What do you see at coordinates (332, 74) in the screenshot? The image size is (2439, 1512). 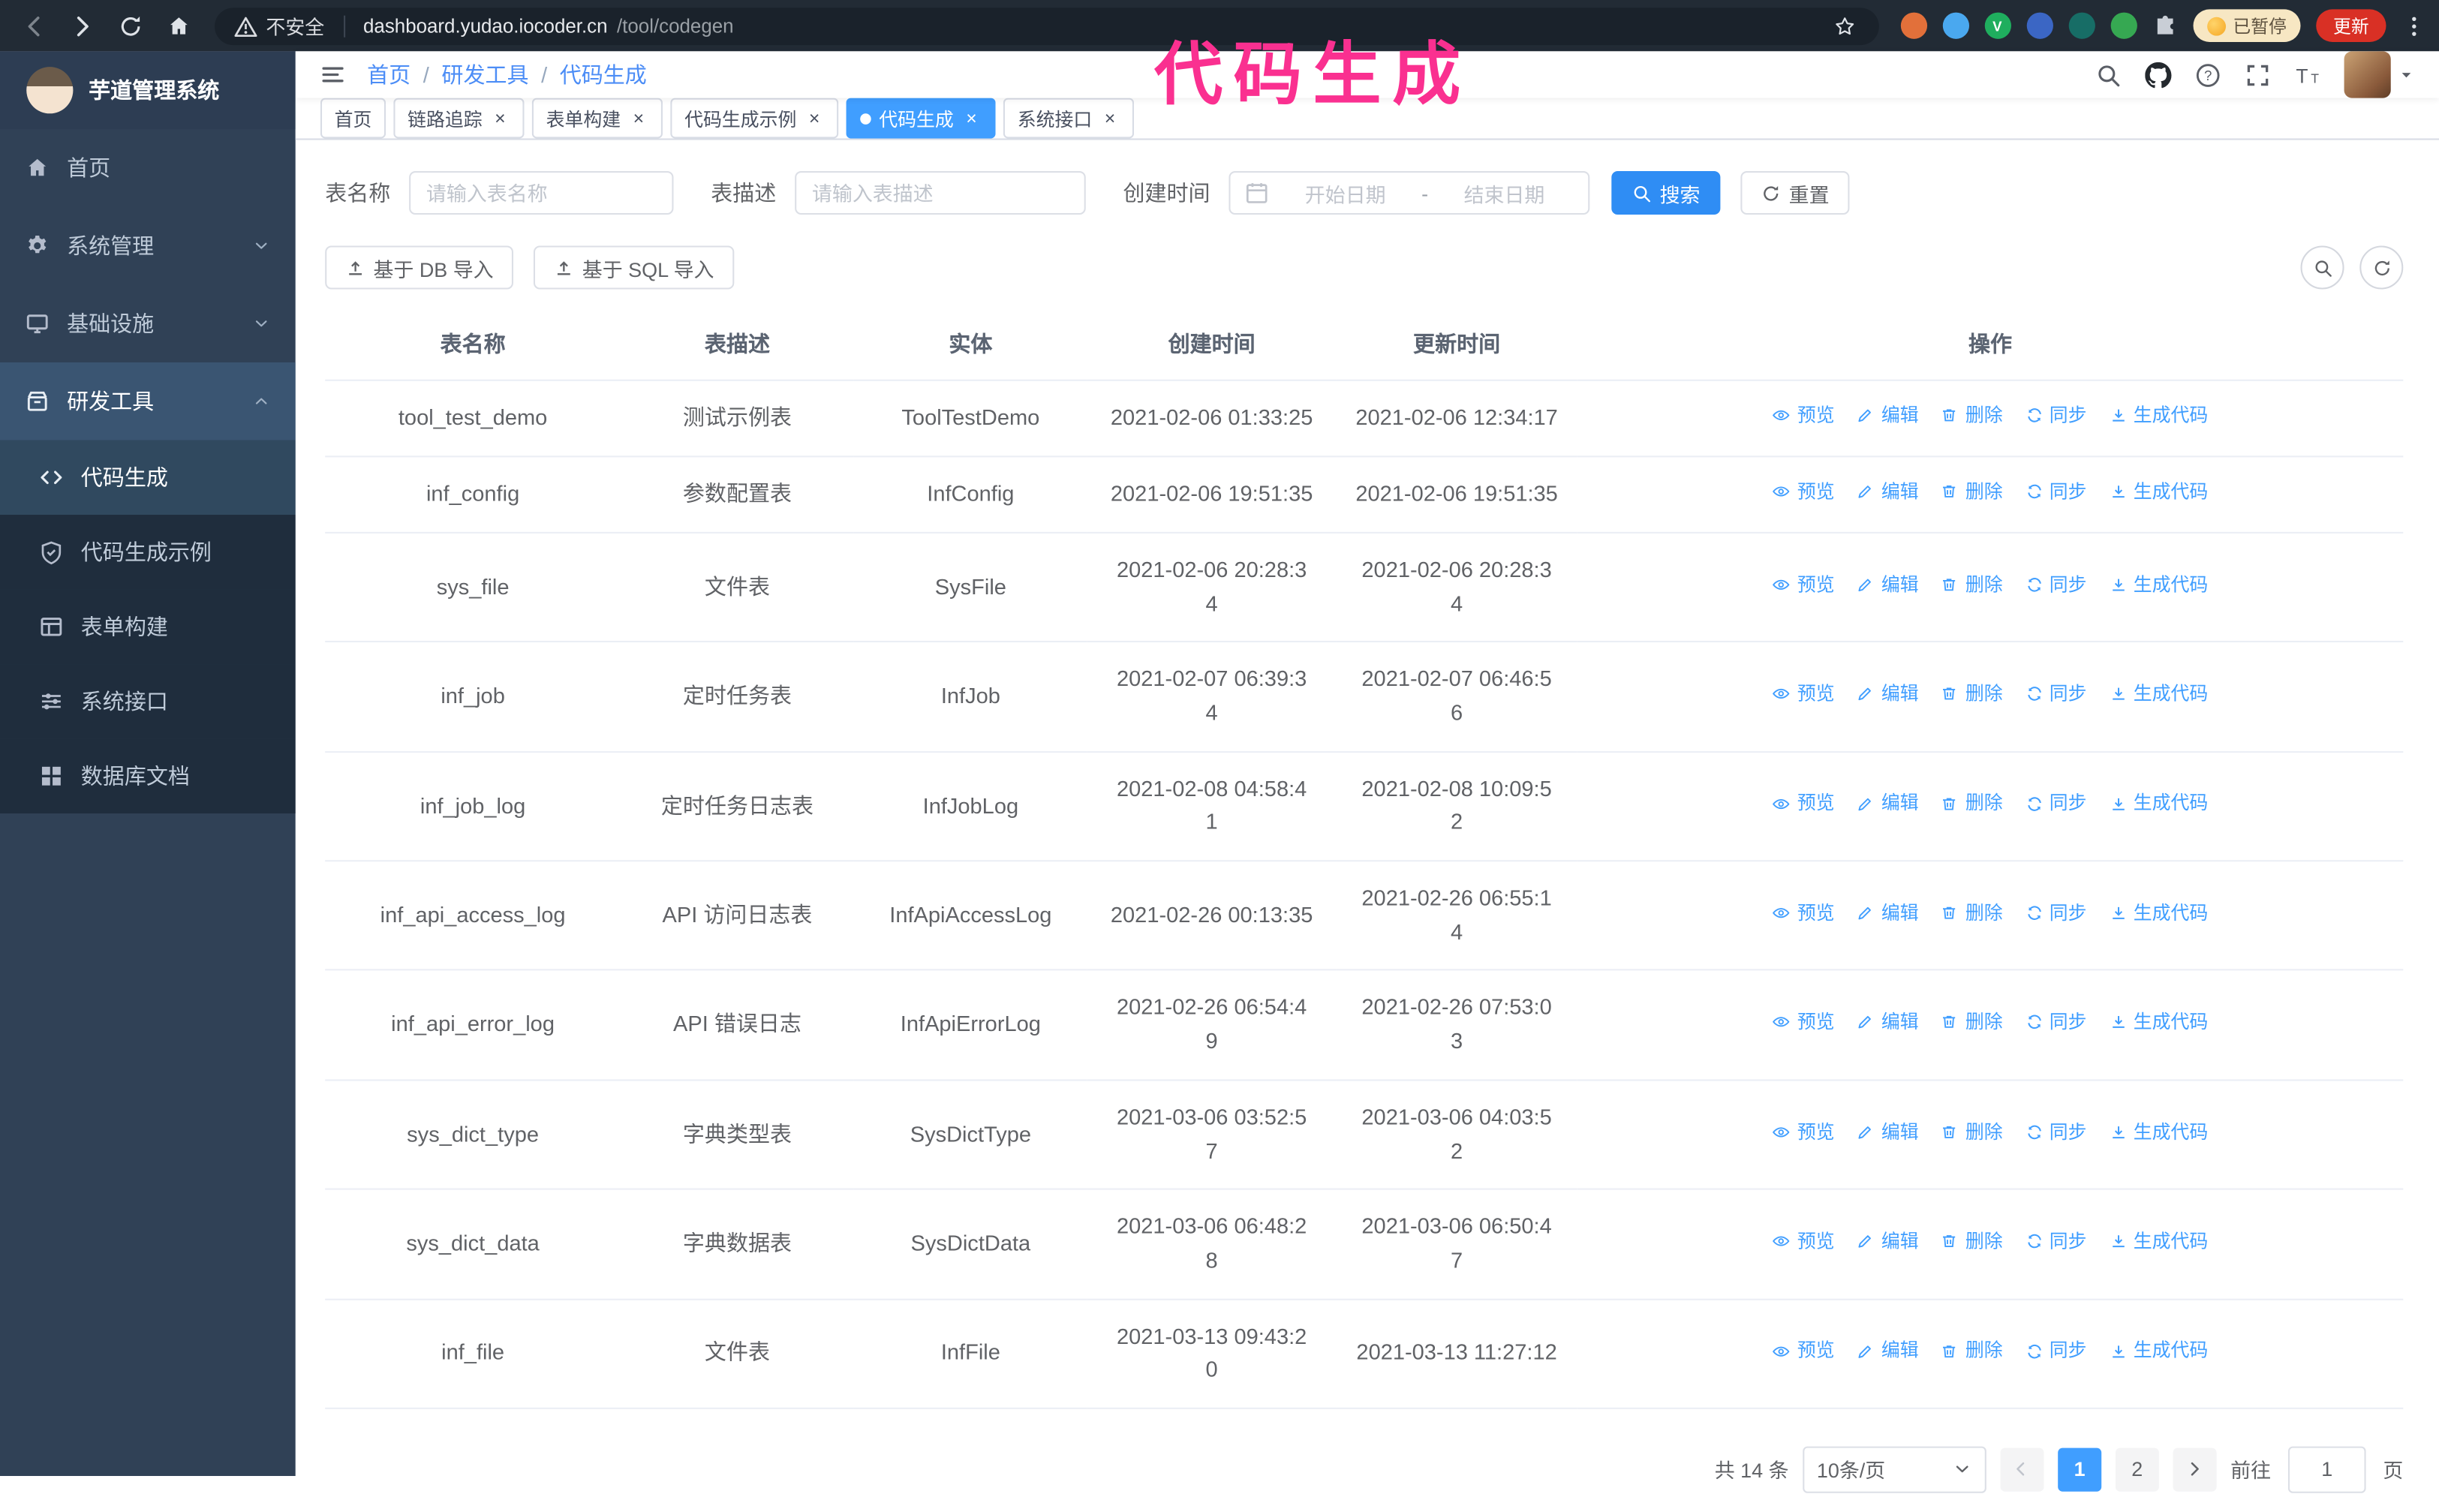 I see `sidebar-toggle-button` at bounding box center [332, 74].